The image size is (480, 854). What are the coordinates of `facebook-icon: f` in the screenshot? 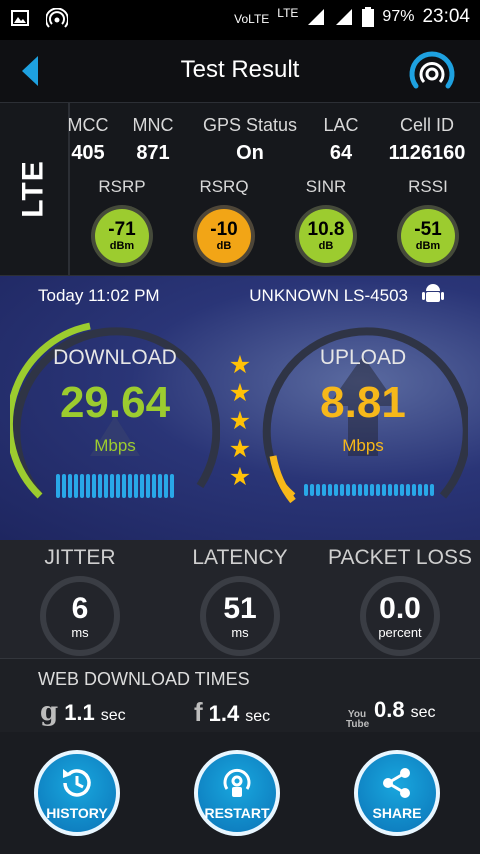 It's located at (198, 712).